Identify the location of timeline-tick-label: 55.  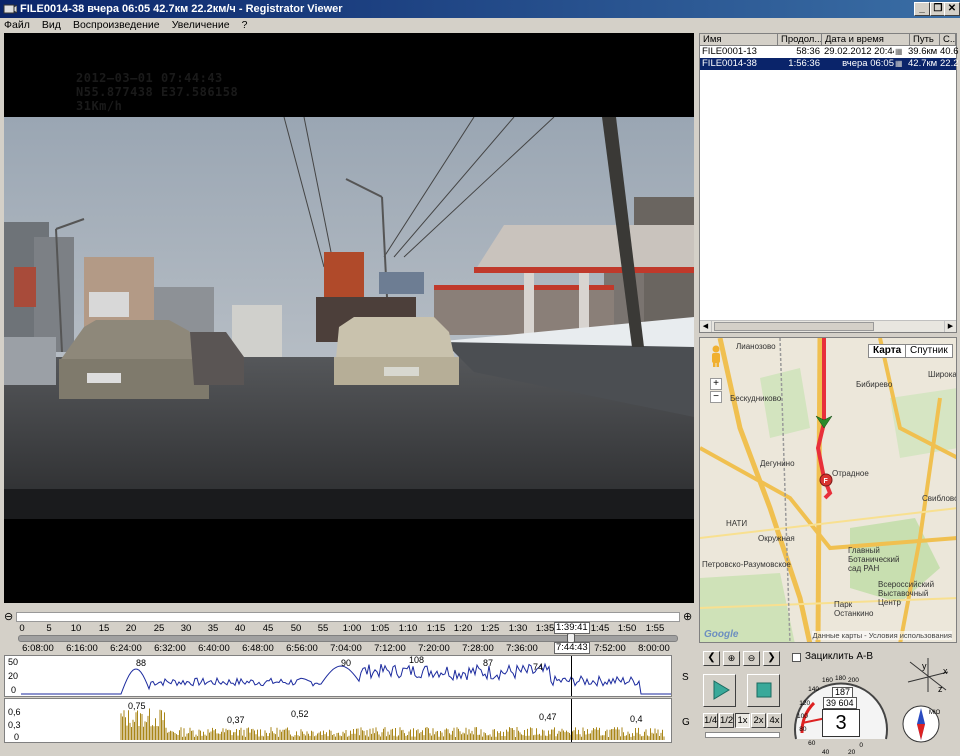
(323, 628).